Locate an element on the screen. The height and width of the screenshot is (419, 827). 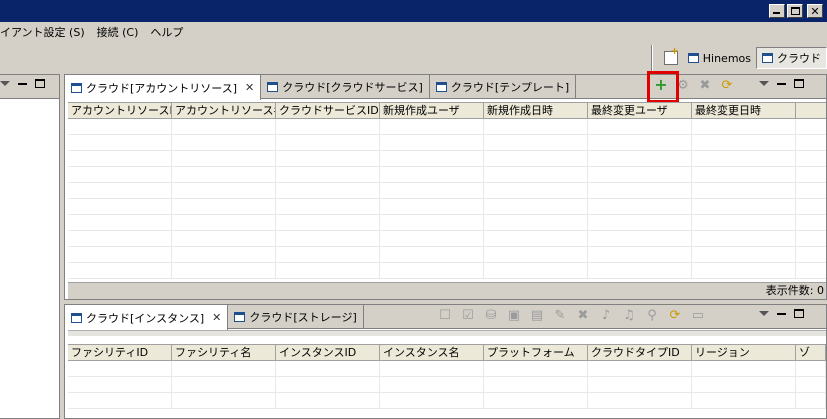
open-perspective-button is located at coordinates (671, 57).